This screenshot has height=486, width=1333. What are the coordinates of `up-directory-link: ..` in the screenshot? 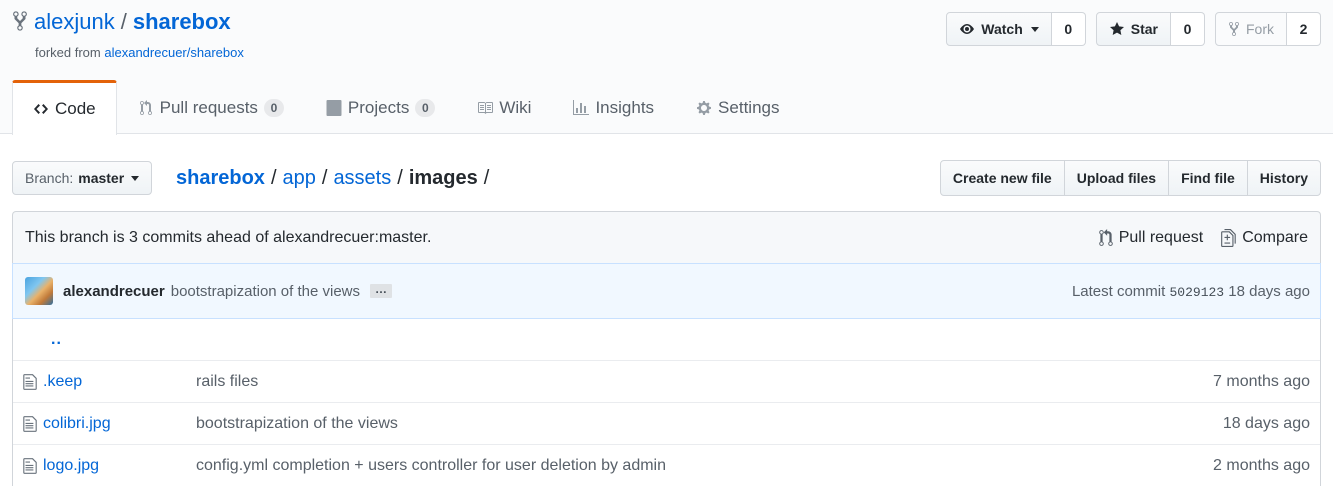 It's located at (56, 340).